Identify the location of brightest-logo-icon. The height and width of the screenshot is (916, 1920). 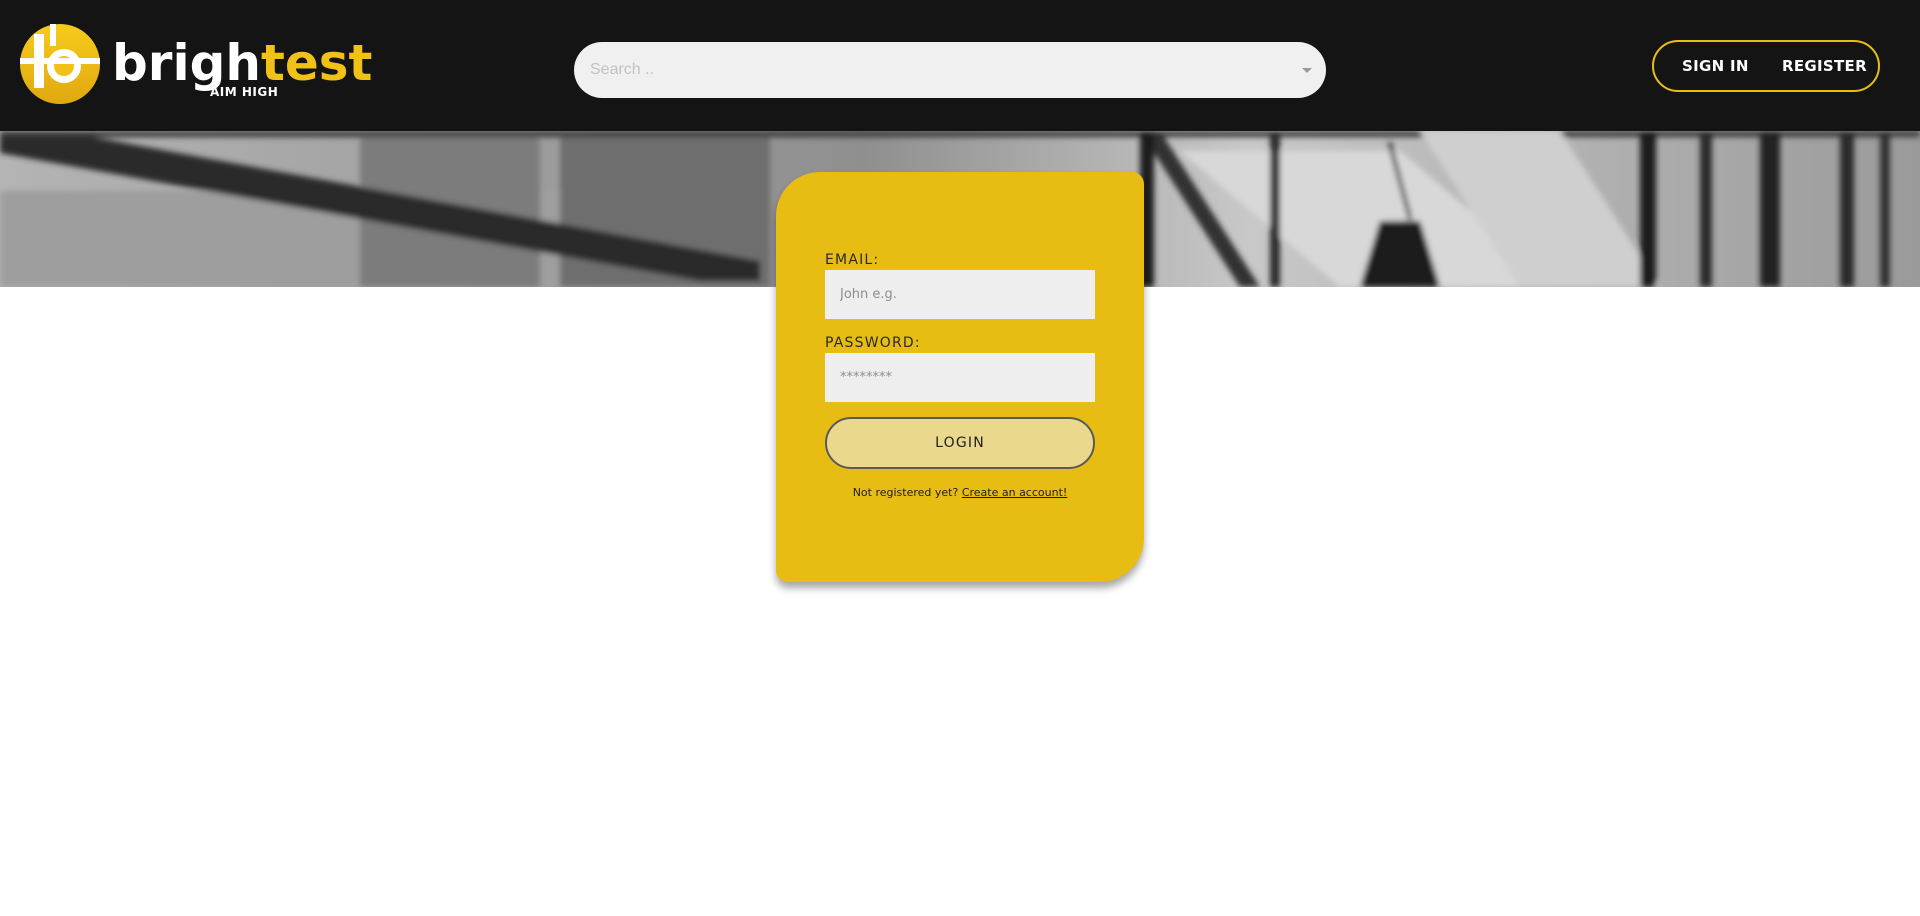
(60, 64).